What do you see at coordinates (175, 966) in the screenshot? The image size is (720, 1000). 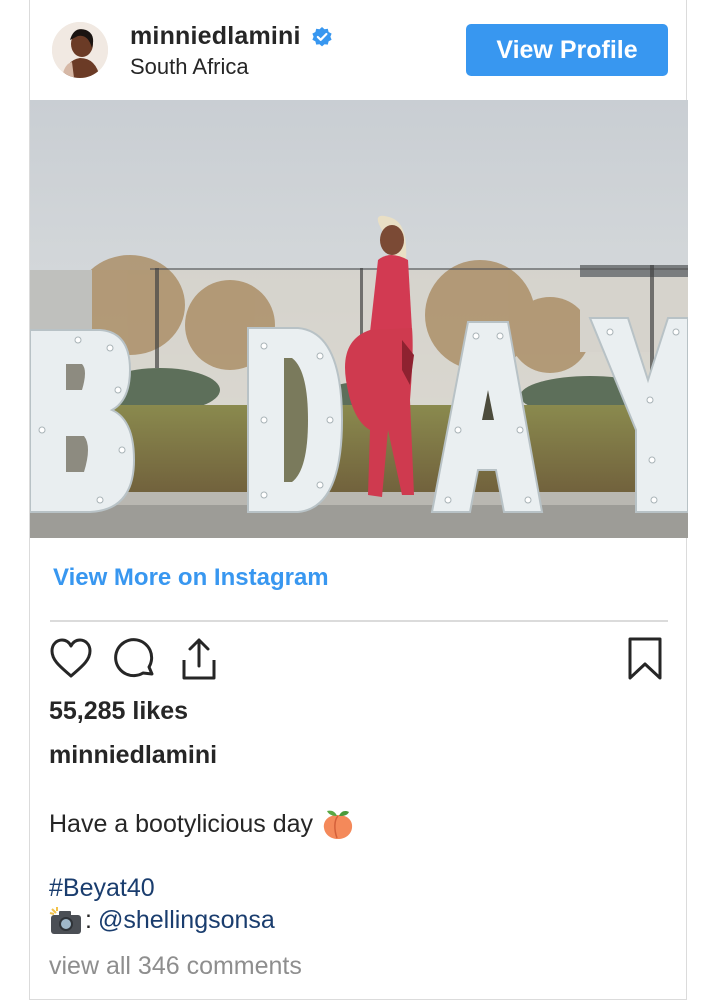 I see `view-all-comments-link: view all 346 comments` at bounding box center [175, 966].